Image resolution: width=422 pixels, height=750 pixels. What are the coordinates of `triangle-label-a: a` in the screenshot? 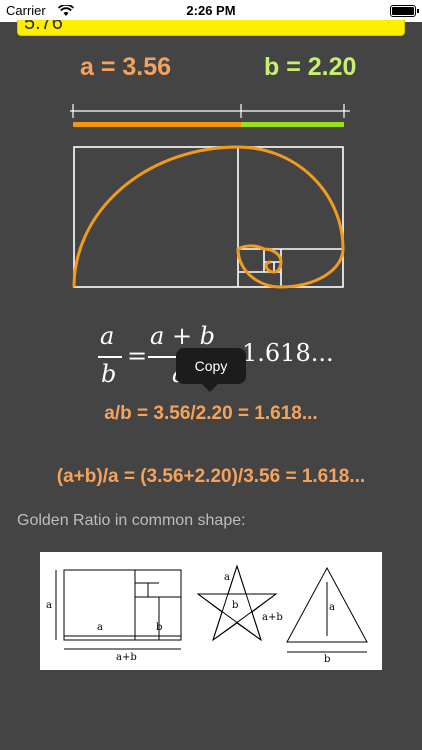 It's located at (332, 607).